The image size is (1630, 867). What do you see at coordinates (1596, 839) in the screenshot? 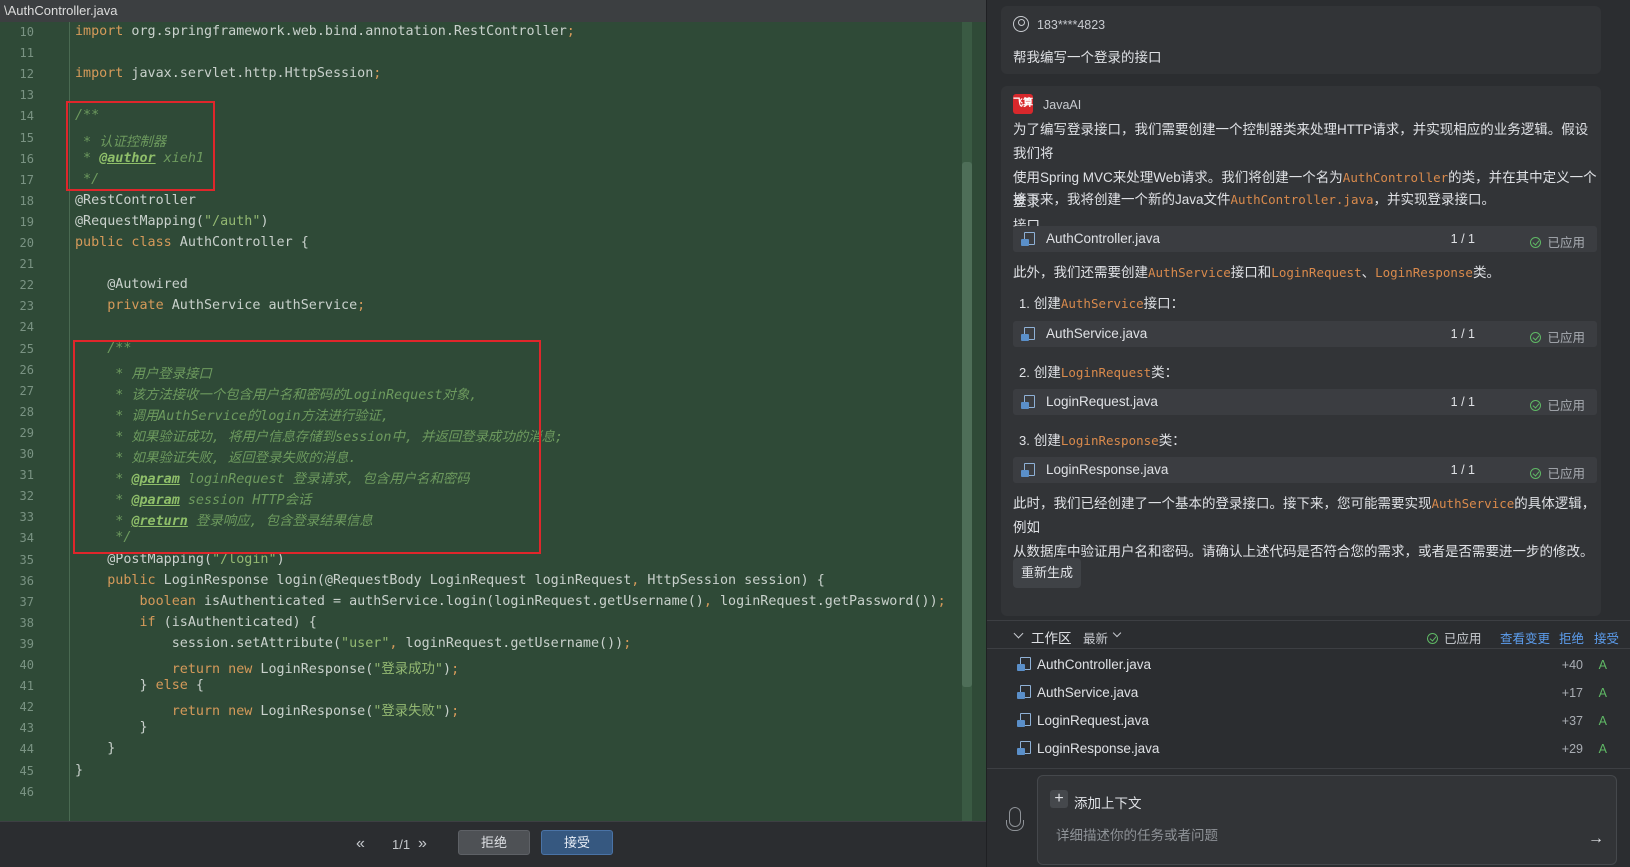
I see `send-icon: →` at bounding box center [1596, 839].